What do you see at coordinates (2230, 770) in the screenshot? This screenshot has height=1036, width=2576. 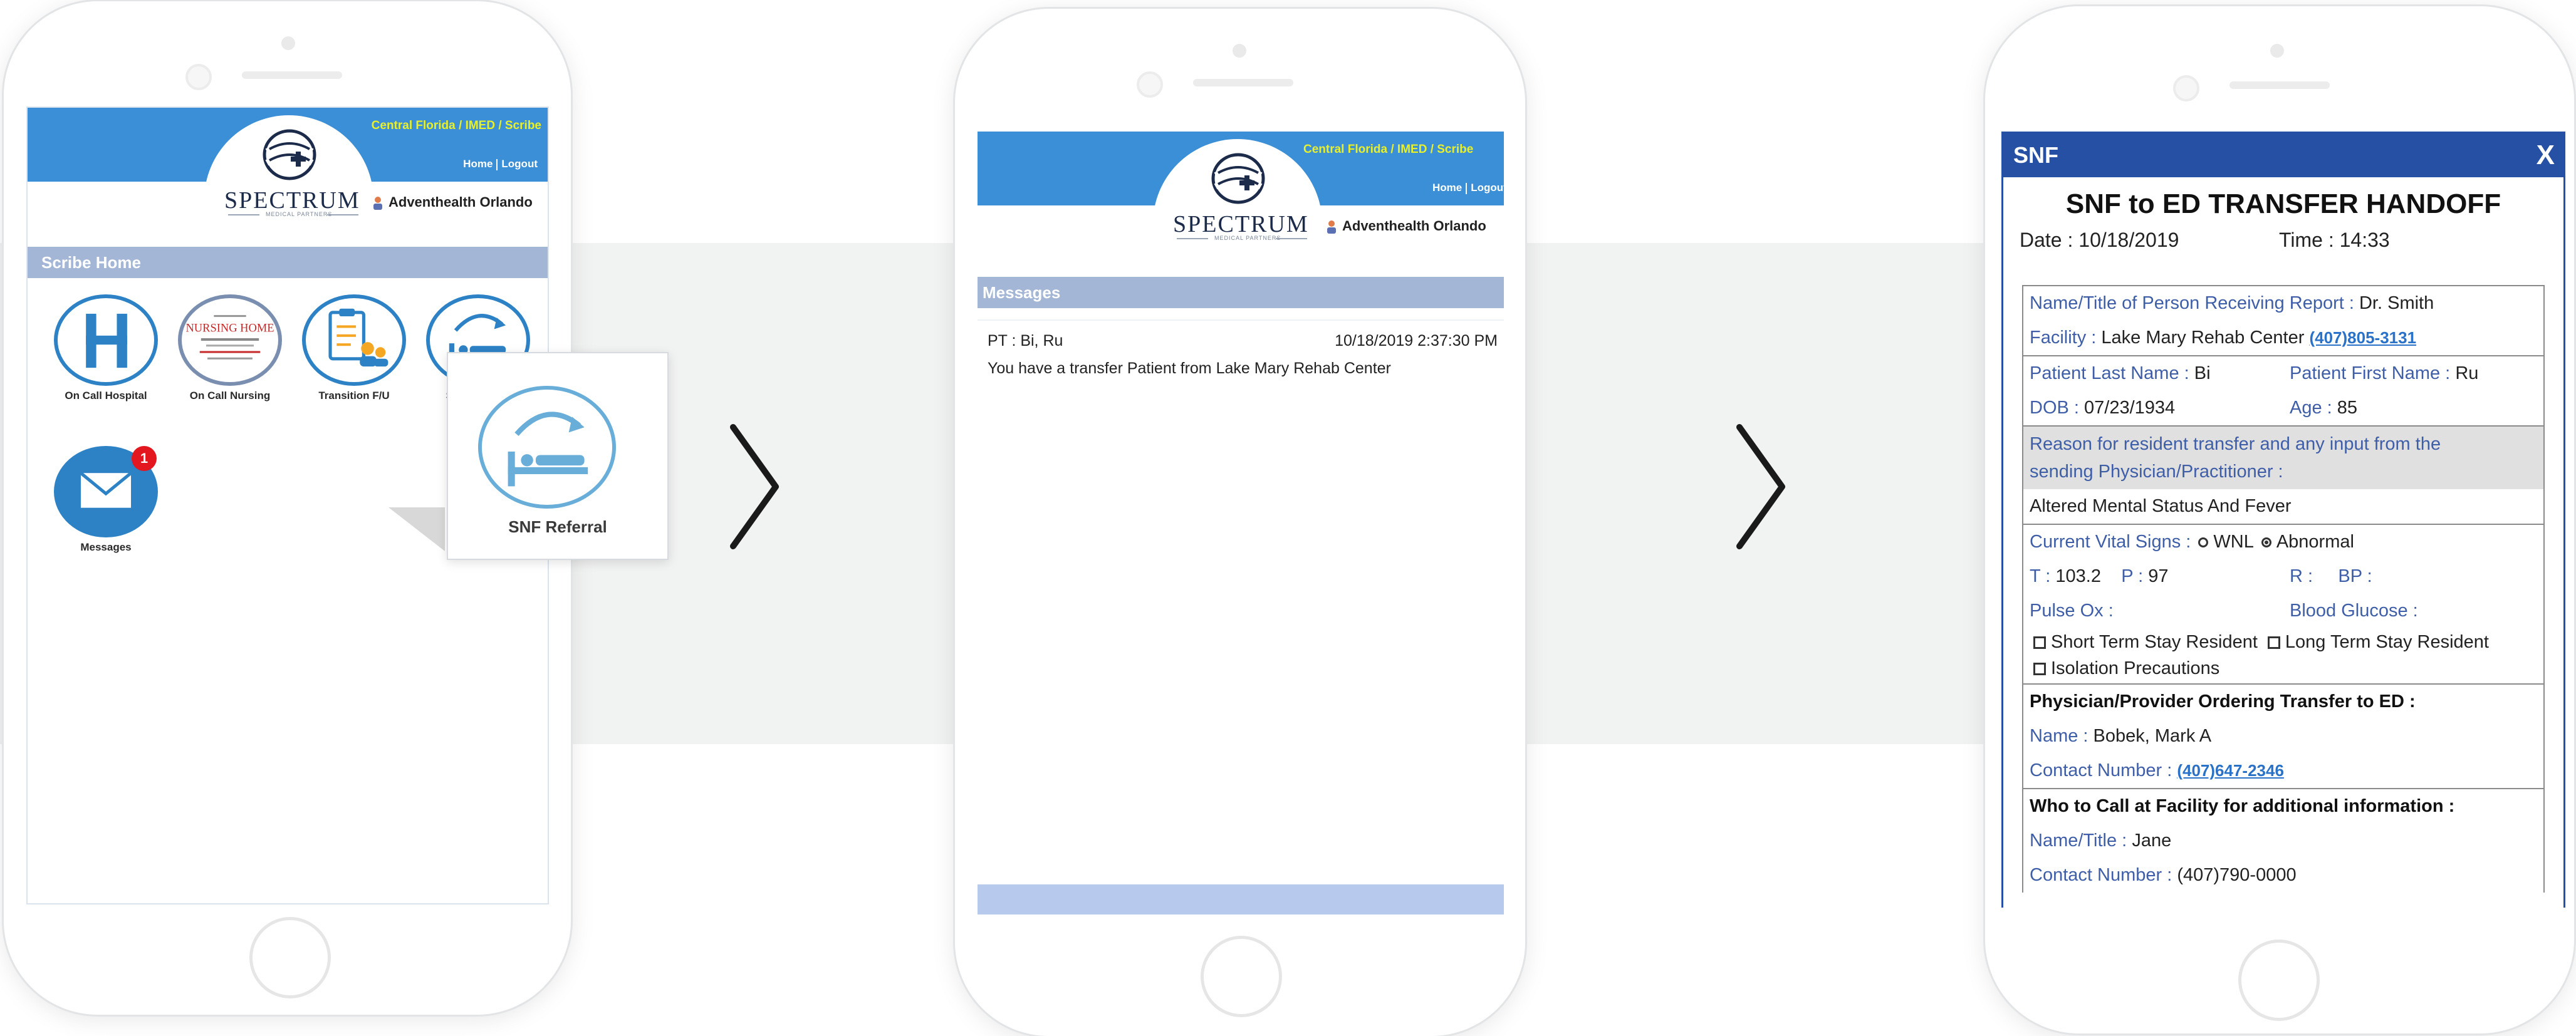 I see `physician-phone-link: (407)647-2346` at bounding box center [2230, 770].